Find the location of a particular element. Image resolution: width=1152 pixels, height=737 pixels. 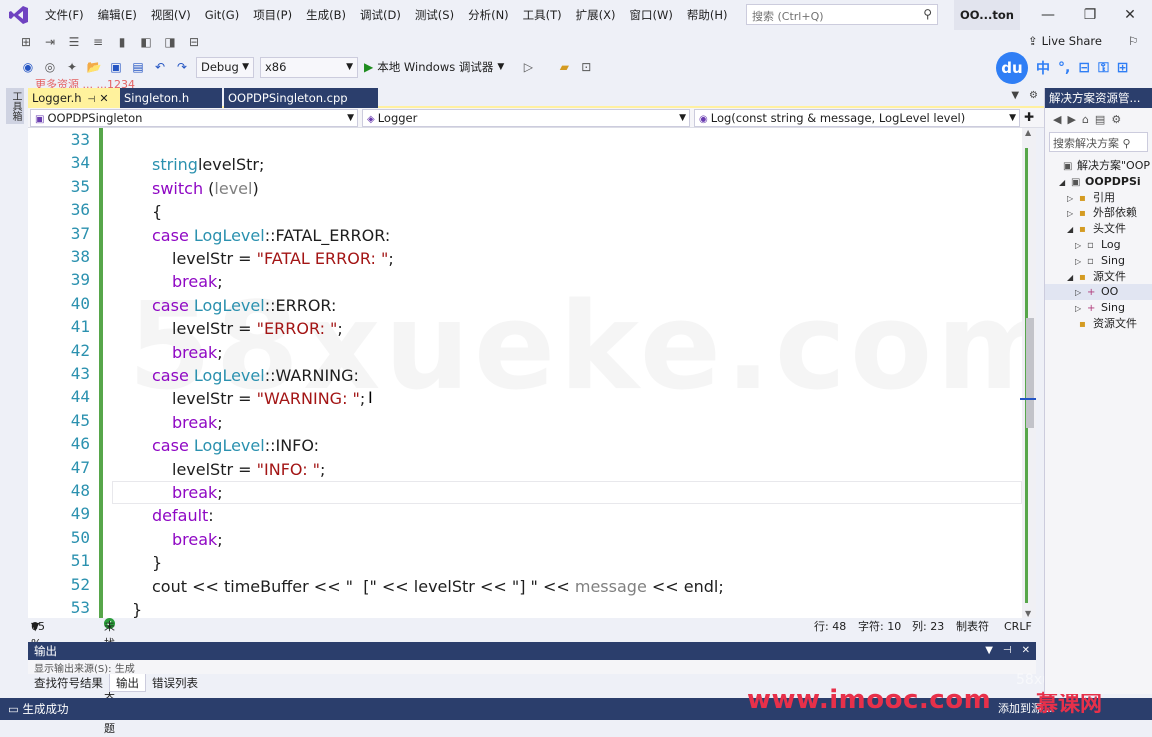

code-line: levelStr = "WARNING: "; is located at coordinates (268, 398).